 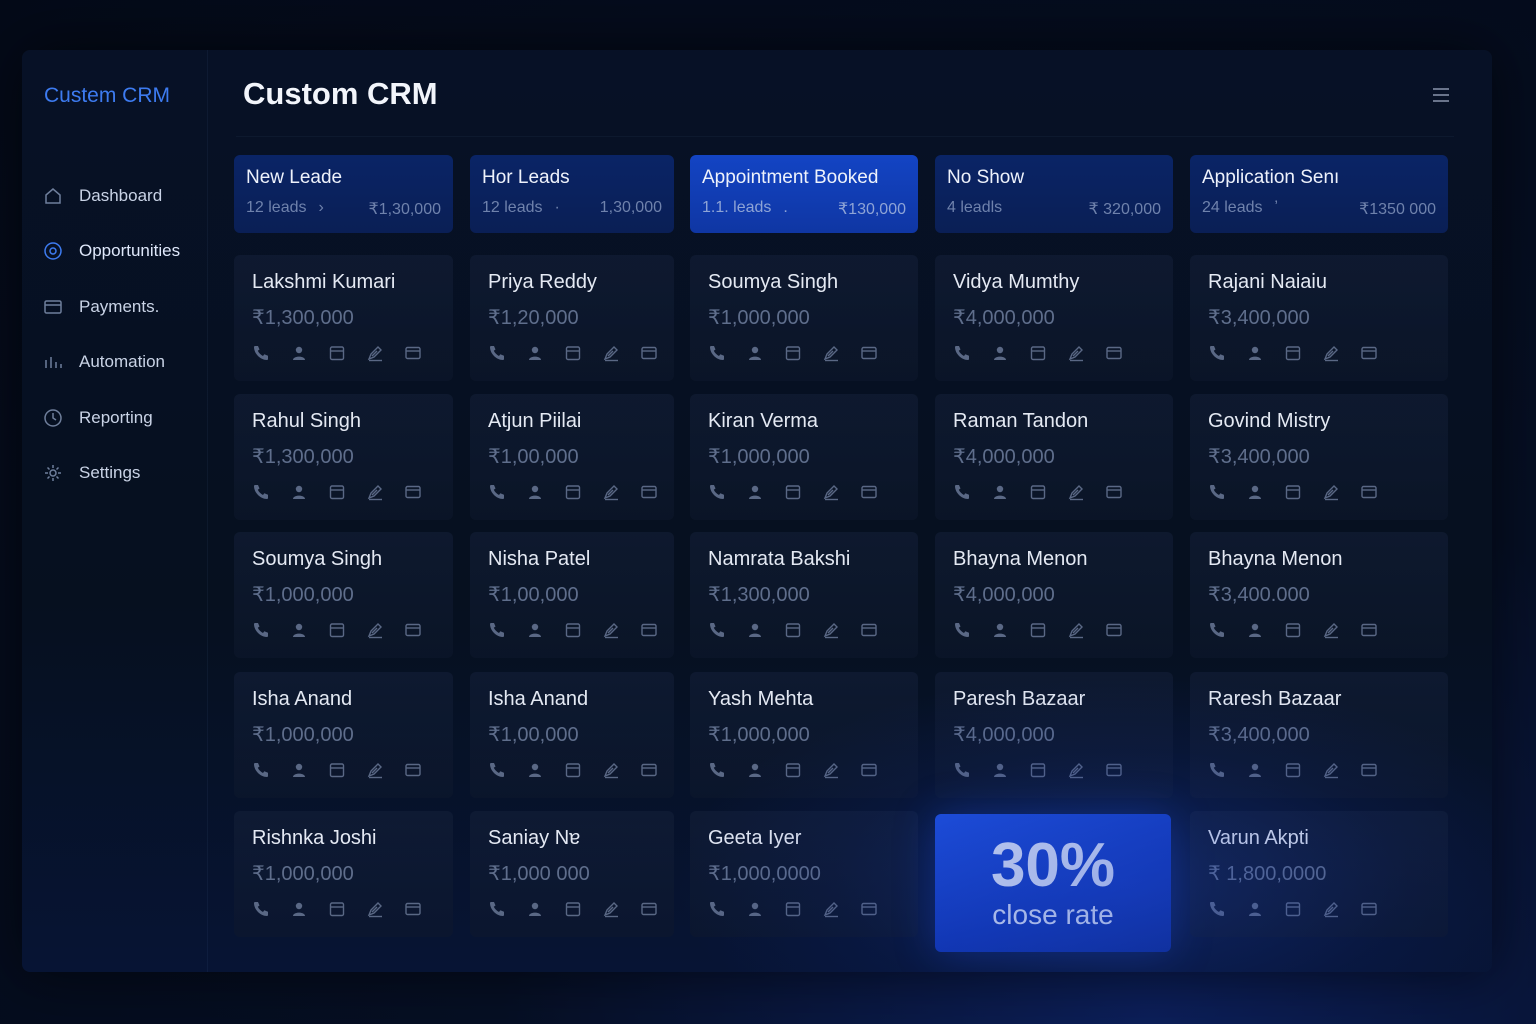 I want to click on lead-card: Isha Anand ₹1,00,000, so click(x=572, y=735).